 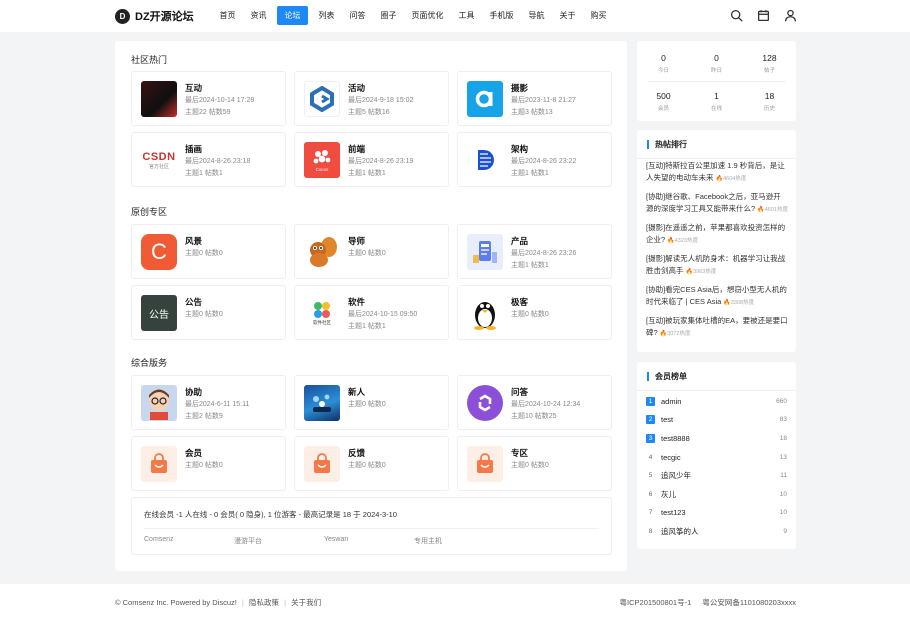 What do you see at coordinates (208, 251) in the screenshot?
I see `forum-card-scenery: C 风景 主题0 帖数0` at bounding box center [208, 251].